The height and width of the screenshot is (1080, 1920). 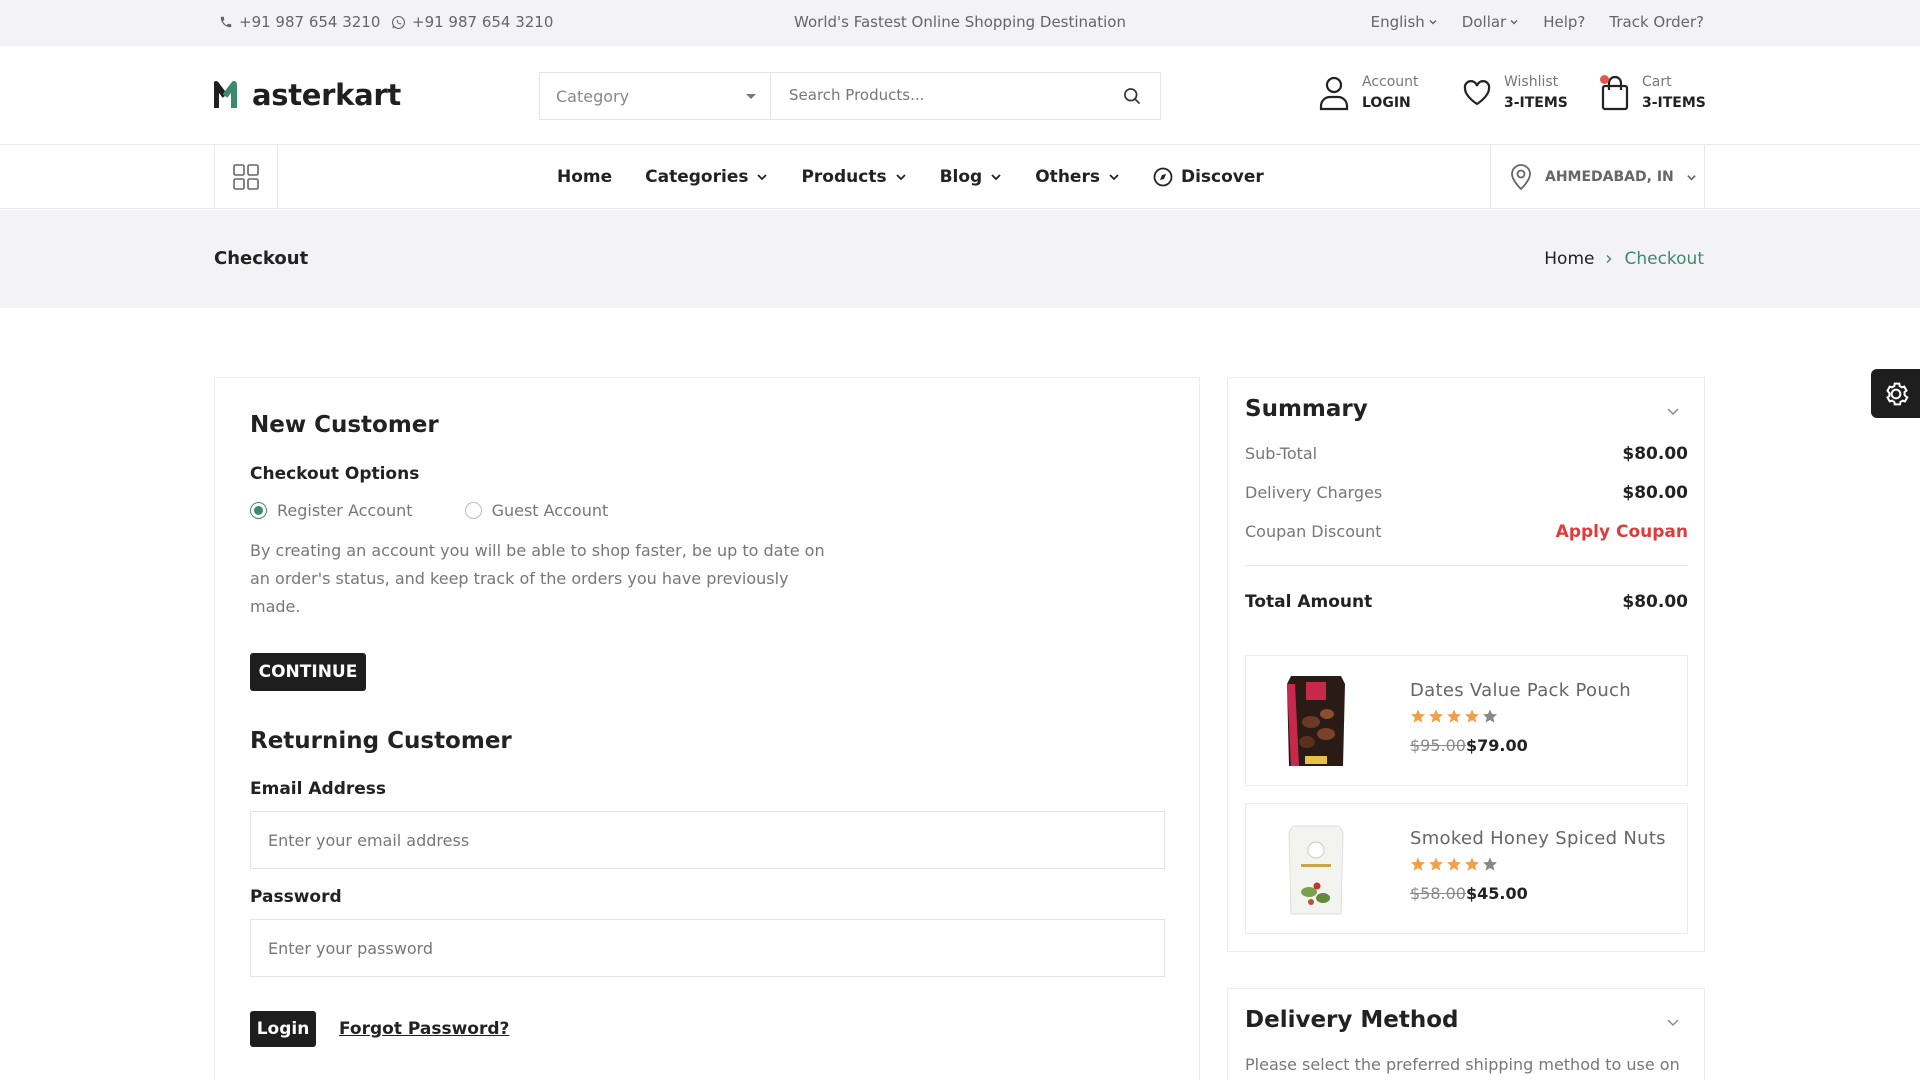 I want to click on password-label: Password, so click(x=296, y=897).